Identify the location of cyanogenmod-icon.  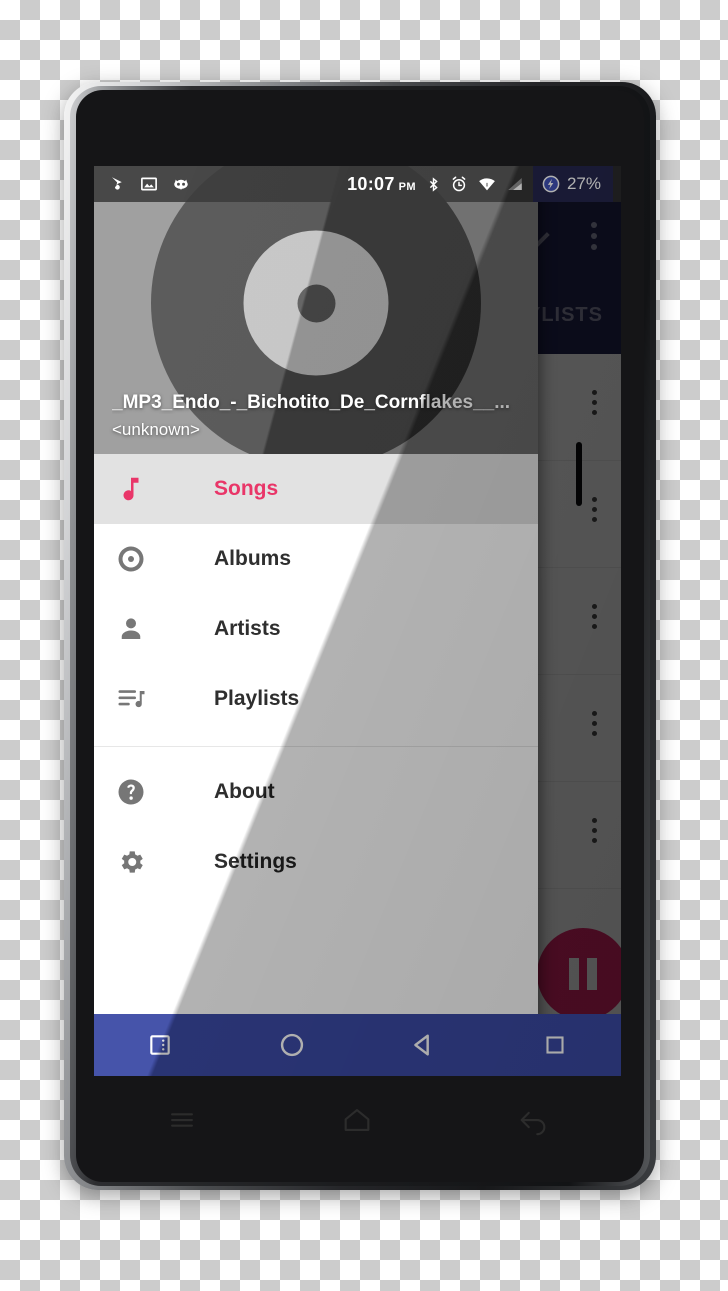
(181, 184).